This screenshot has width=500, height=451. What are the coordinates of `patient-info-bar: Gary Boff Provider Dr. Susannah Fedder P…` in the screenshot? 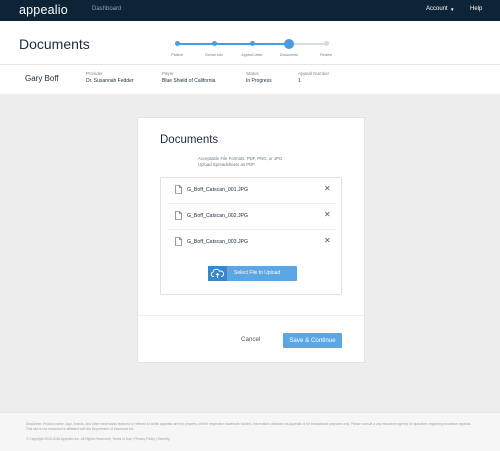 It's located at (250, 79).